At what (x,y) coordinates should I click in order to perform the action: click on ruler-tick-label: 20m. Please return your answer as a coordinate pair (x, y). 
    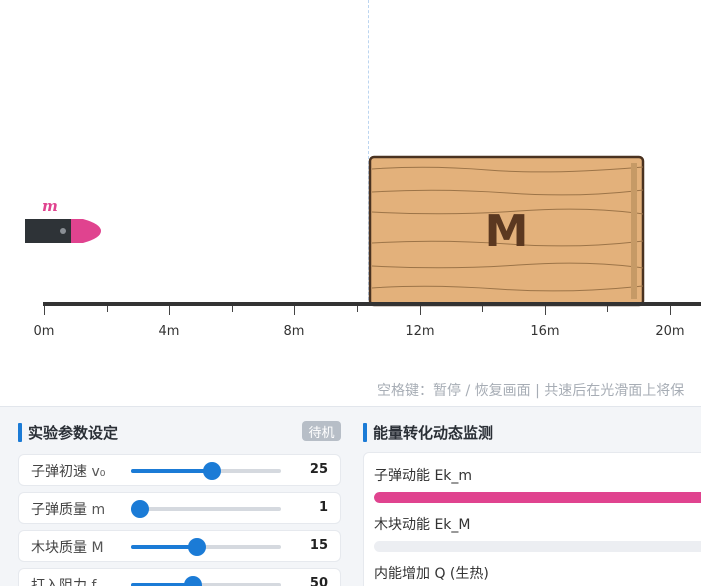
    Looking at the image, I should click on (670, 331).